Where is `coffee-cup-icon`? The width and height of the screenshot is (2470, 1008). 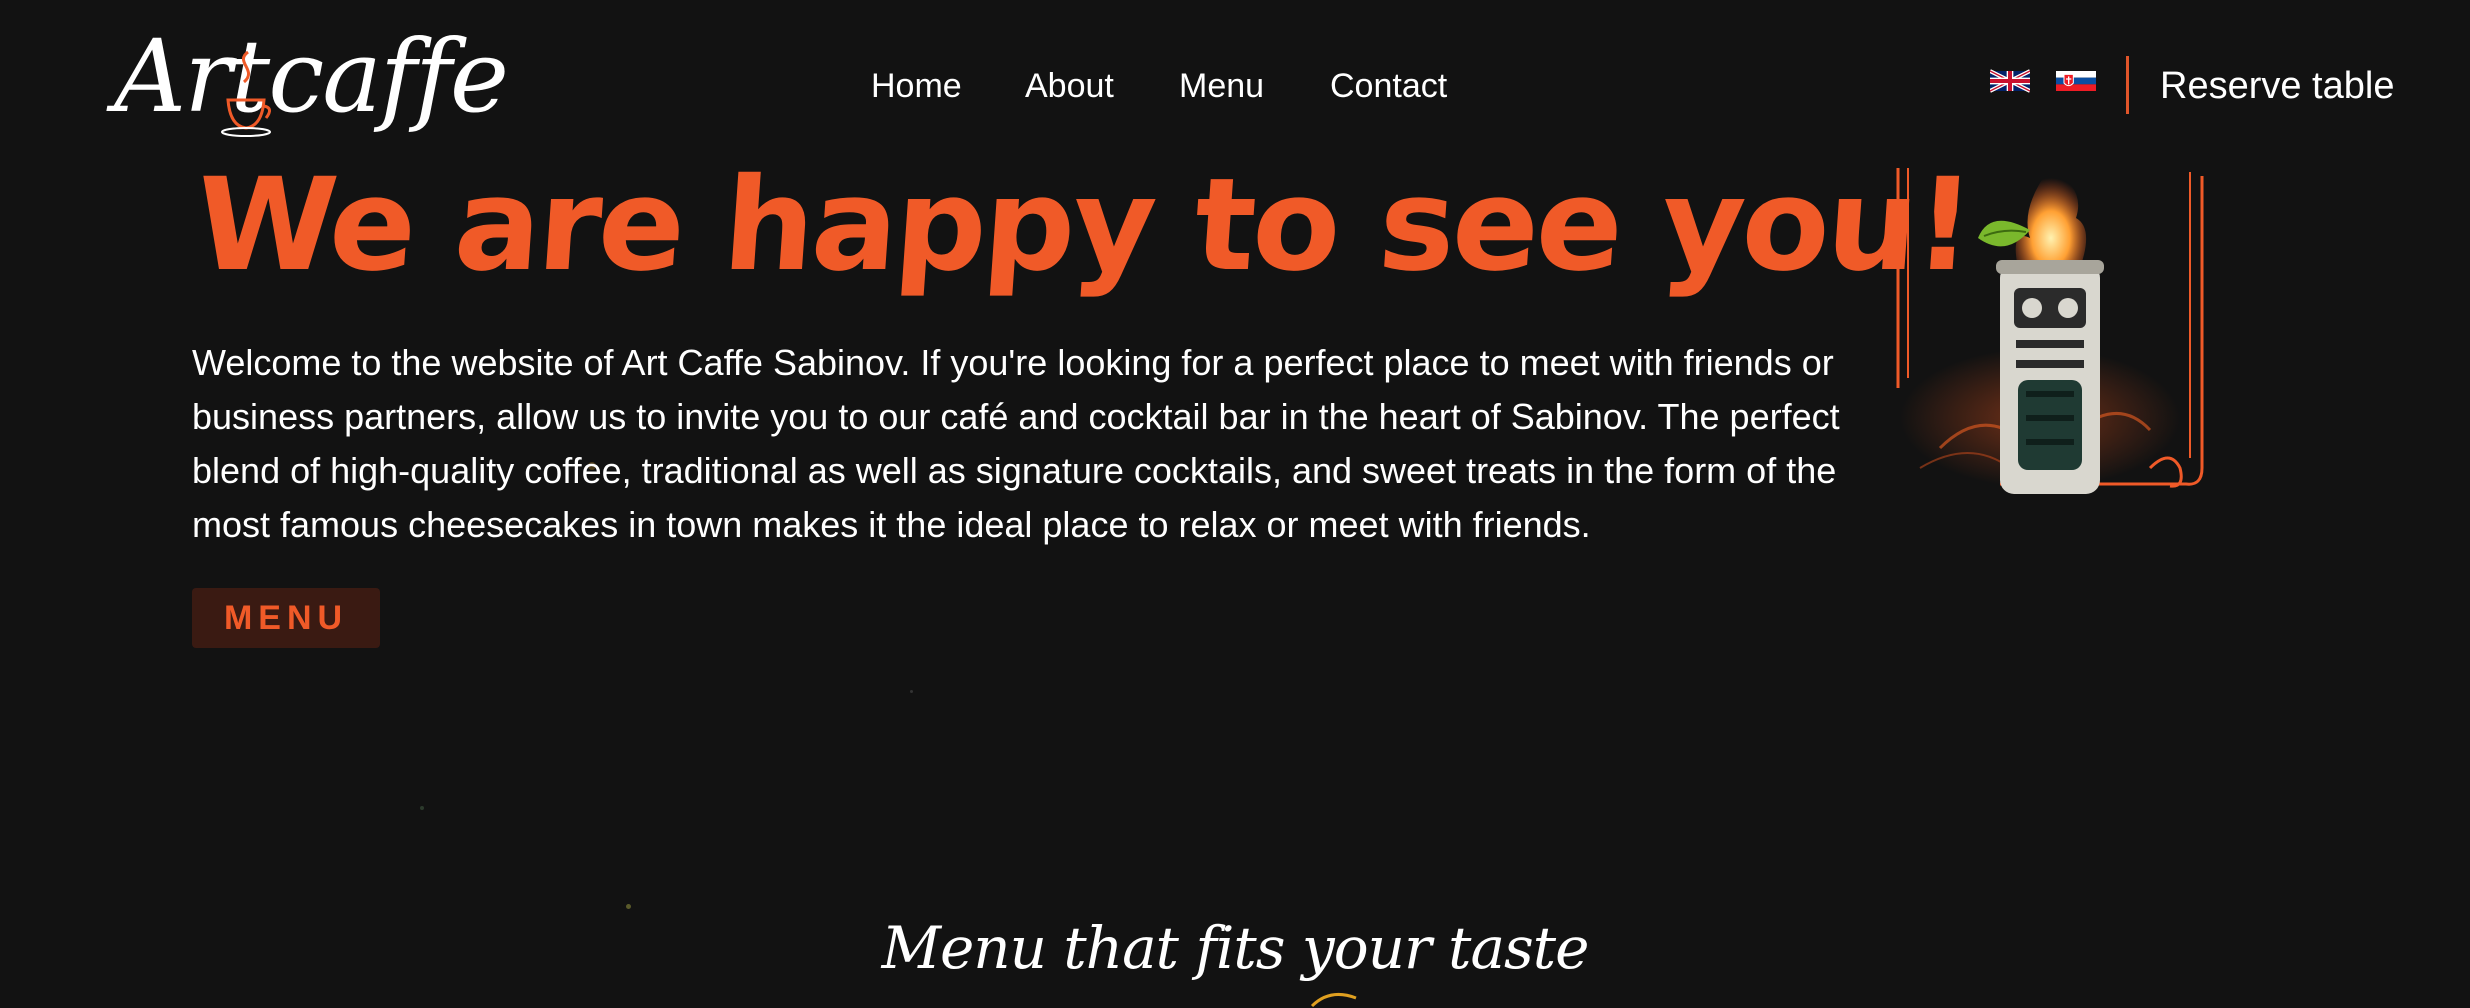 coffee-cup-icon is located at coordinates (246, 93).